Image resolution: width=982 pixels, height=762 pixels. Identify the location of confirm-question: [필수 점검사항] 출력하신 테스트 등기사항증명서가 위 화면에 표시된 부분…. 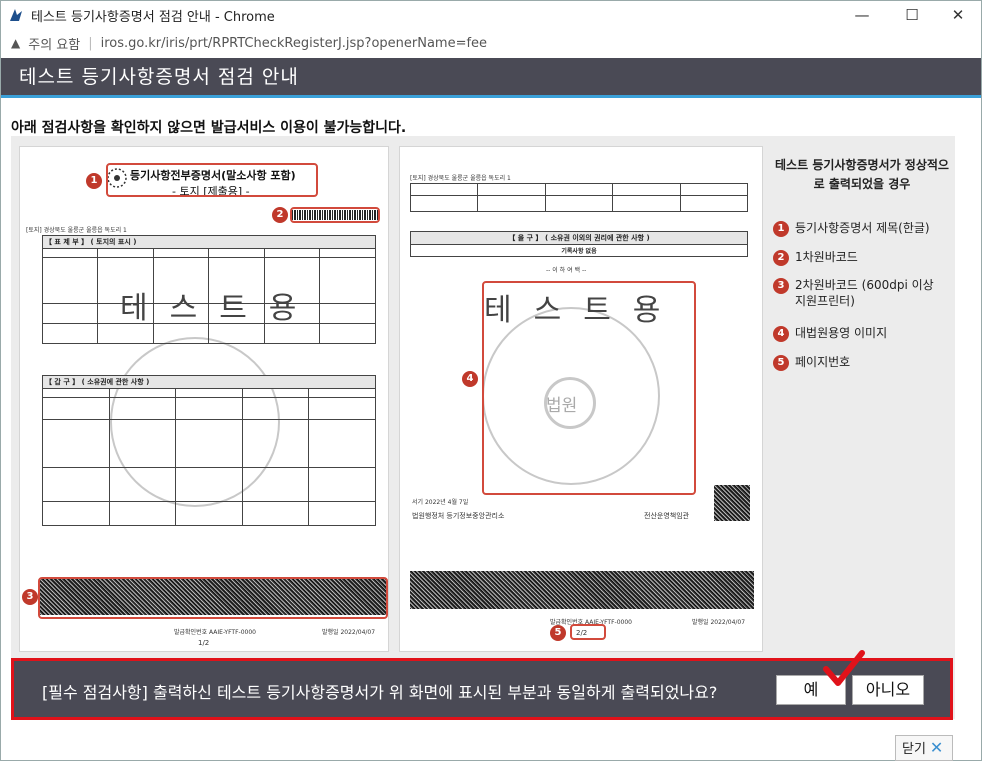
(380, 692).